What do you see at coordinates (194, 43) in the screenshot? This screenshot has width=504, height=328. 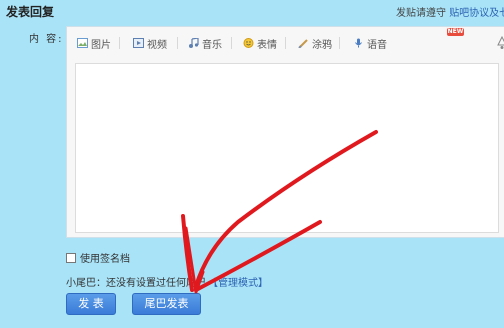 I see `music-icon` at bounding box center [194, 43].